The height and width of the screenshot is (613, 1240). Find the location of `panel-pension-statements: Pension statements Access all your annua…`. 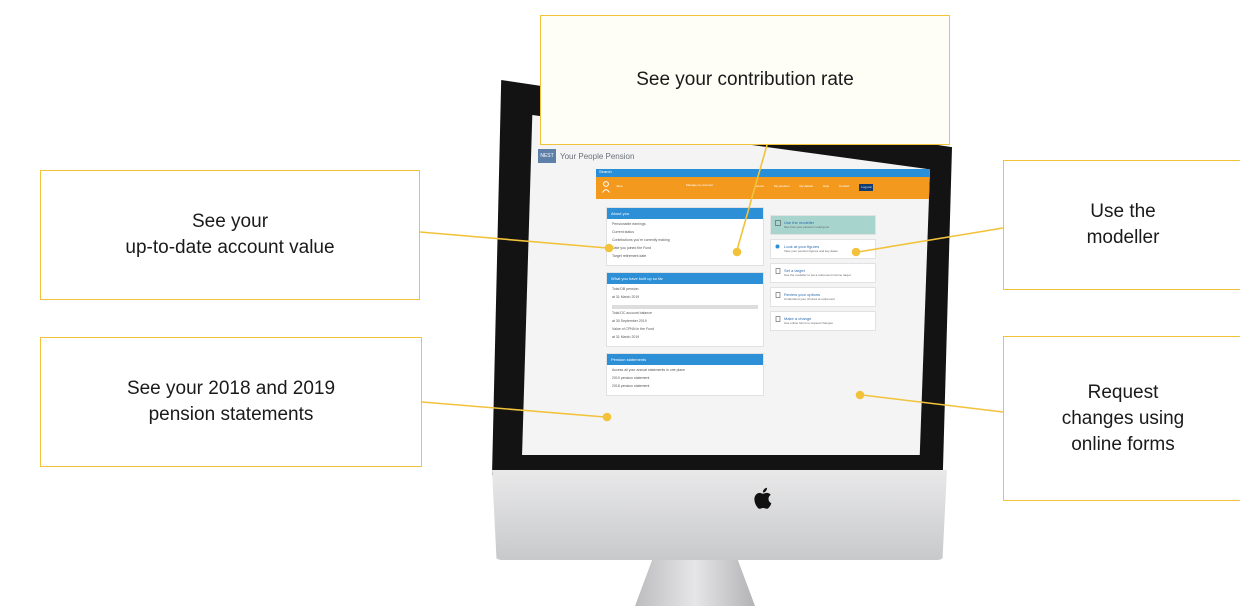

panel-pension-statements: Pension statements Access all your annua… is located at coordinates (685, 374).